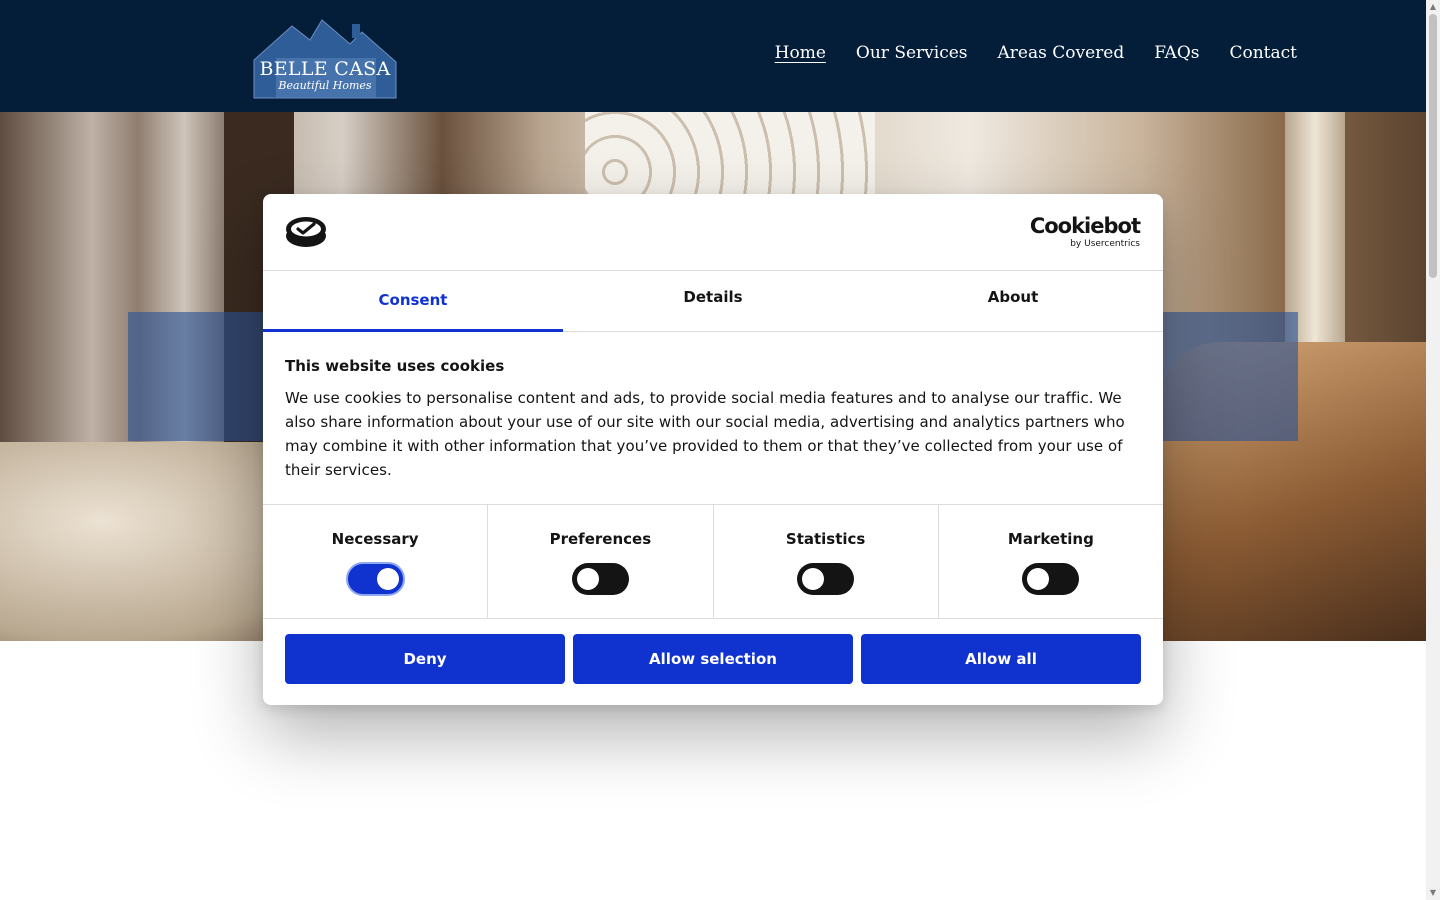  I want to click on dialog-actions: Deny Allow selection Allow all, so click(713, 651).